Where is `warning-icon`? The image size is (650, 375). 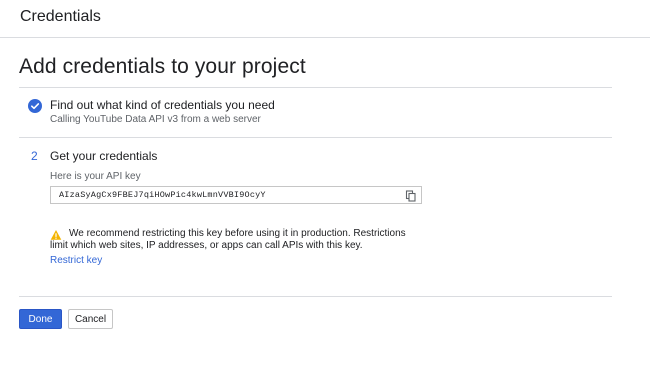
warning-icon is located at coordinates (56, 234).